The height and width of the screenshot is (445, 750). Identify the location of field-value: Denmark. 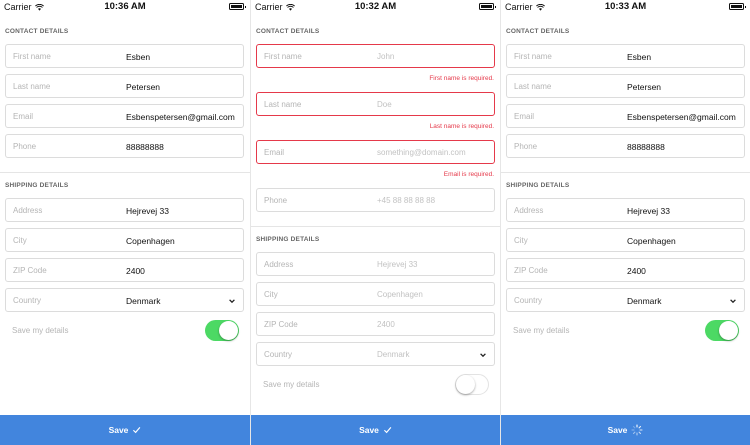
(143, 300).